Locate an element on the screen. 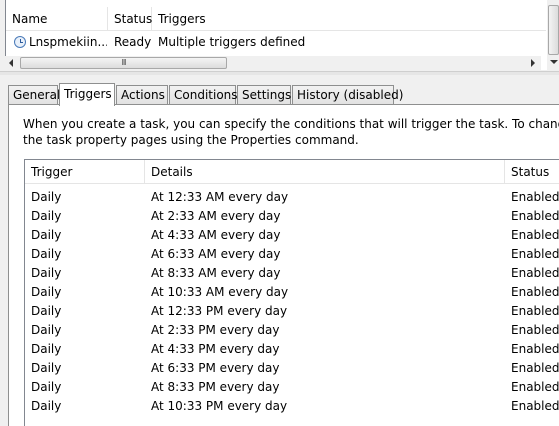 The image size is (559, 426). horizontal-scroll-thumb: III is located at coordinates (123, 63).